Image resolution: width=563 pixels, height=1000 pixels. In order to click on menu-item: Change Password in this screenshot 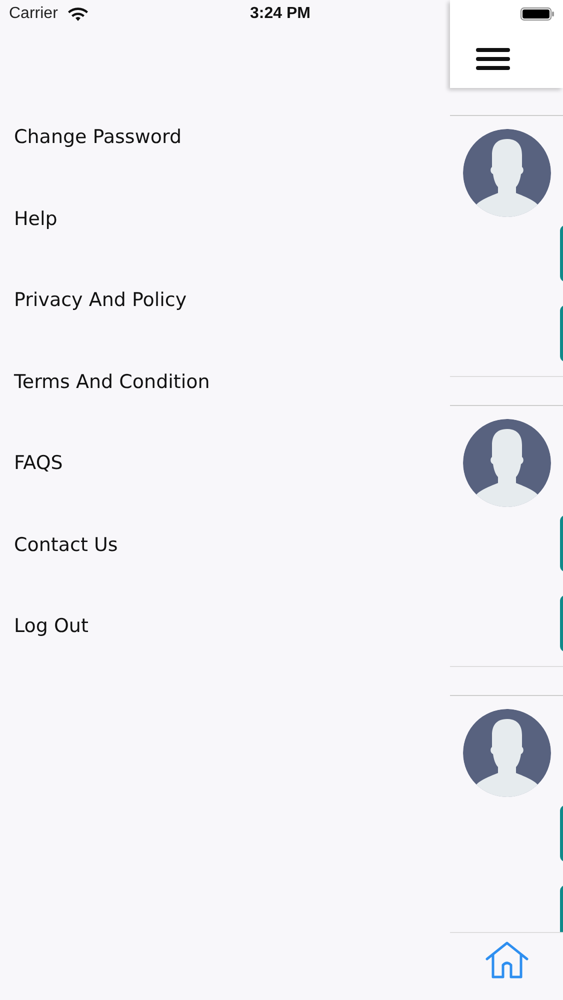, I will do `click(91, 137)`.